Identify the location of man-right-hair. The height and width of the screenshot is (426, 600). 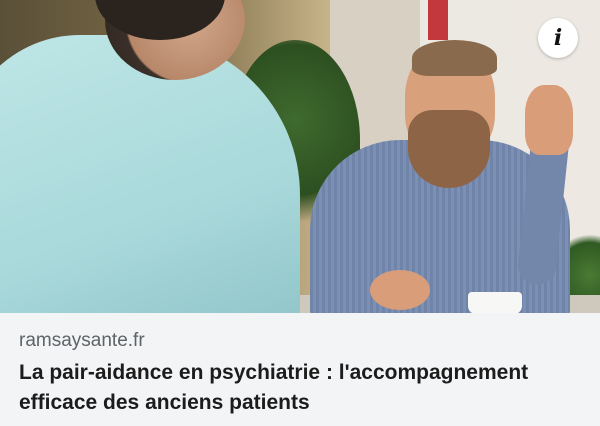
(454, 58).